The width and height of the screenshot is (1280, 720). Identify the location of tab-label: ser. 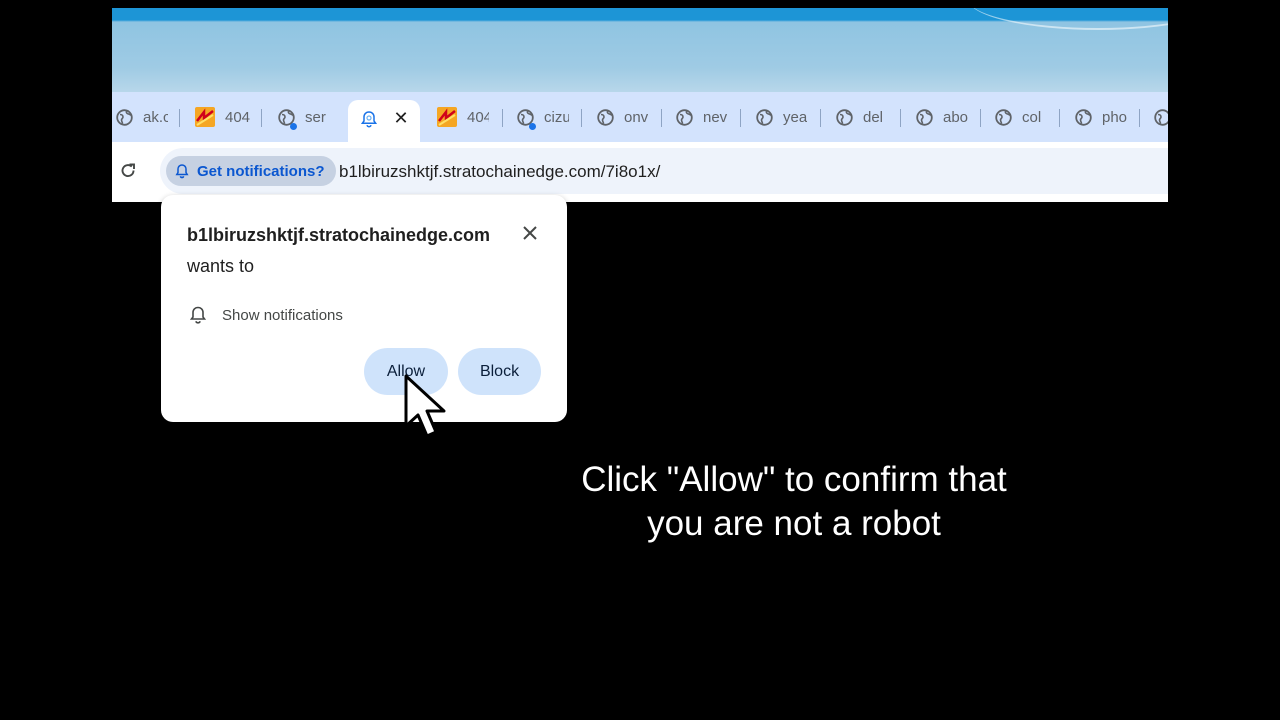
(315, 117).